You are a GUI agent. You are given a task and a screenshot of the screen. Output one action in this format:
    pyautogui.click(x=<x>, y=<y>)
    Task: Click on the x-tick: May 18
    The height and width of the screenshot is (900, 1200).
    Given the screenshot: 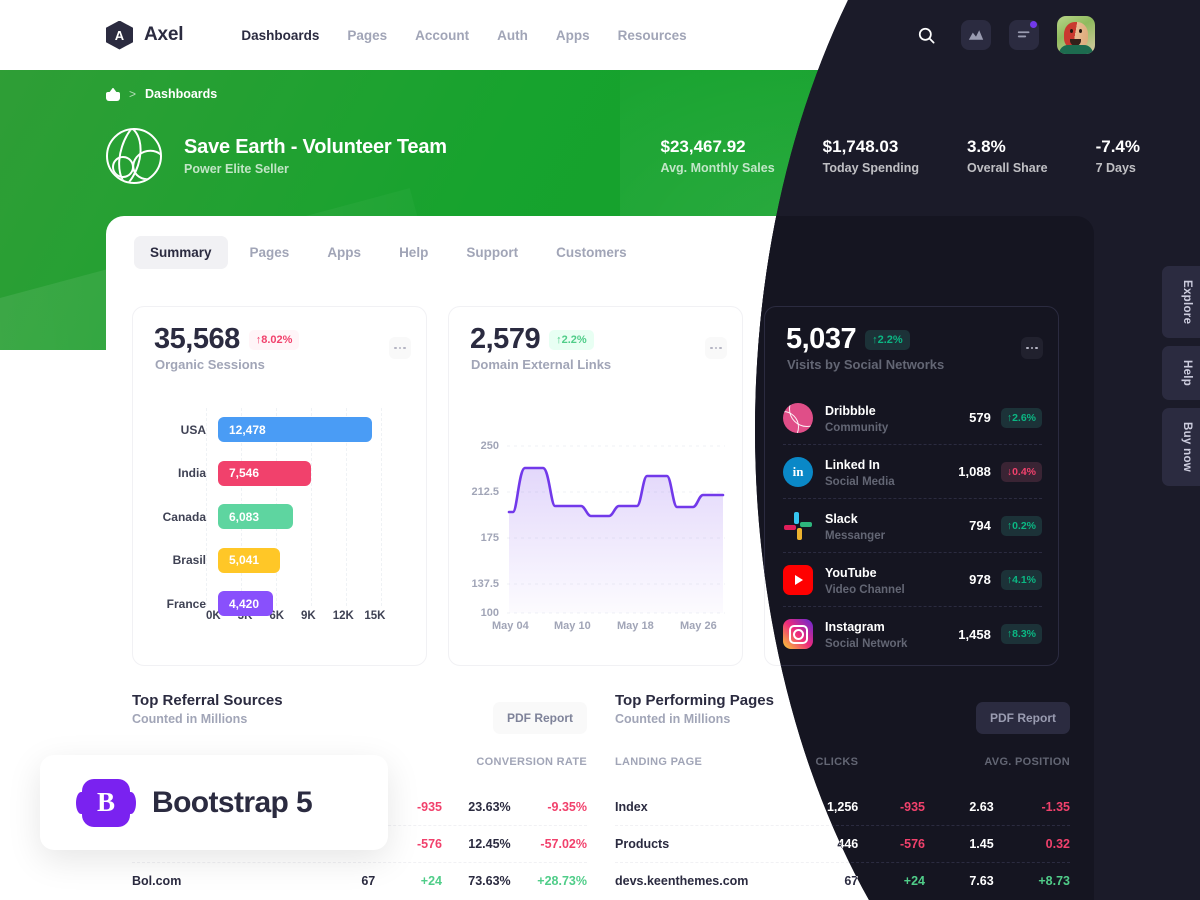 What is the action you would take?
    pyautogui.click(x=635, y=626)
    